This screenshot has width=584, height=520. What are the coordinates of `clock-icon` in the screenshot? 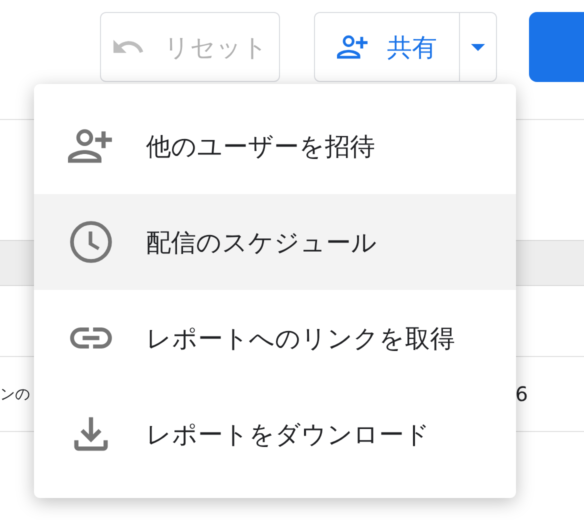 It's located at (91, 242).